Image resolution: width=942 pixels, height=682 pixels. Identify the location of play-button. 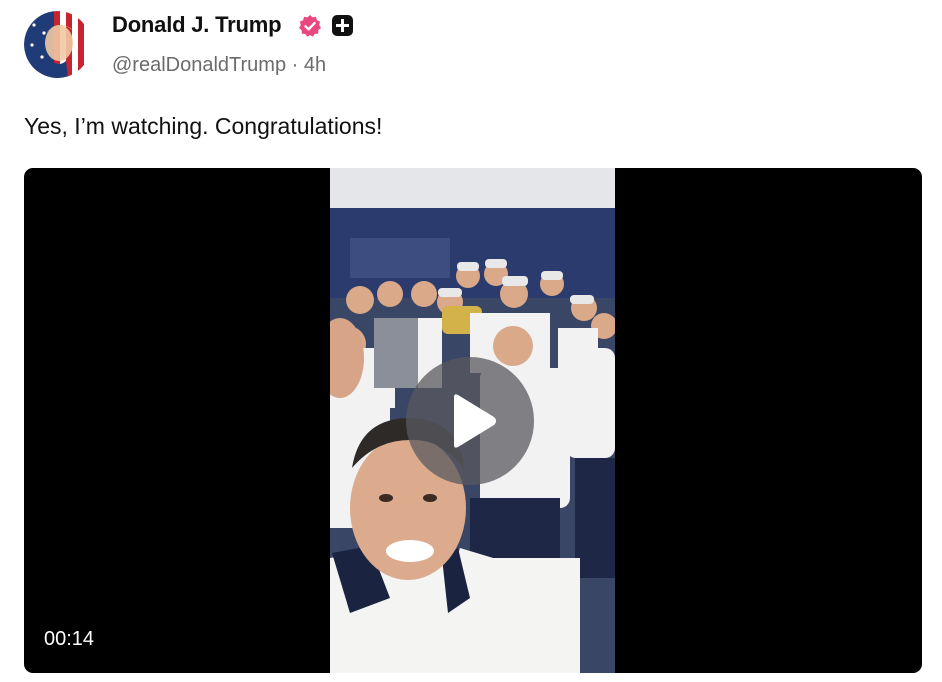
(470, 421).